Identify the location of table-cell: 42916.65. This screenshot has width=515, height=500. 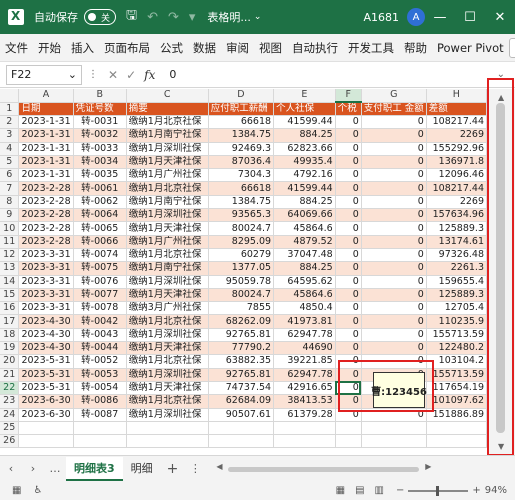
(304, 388).